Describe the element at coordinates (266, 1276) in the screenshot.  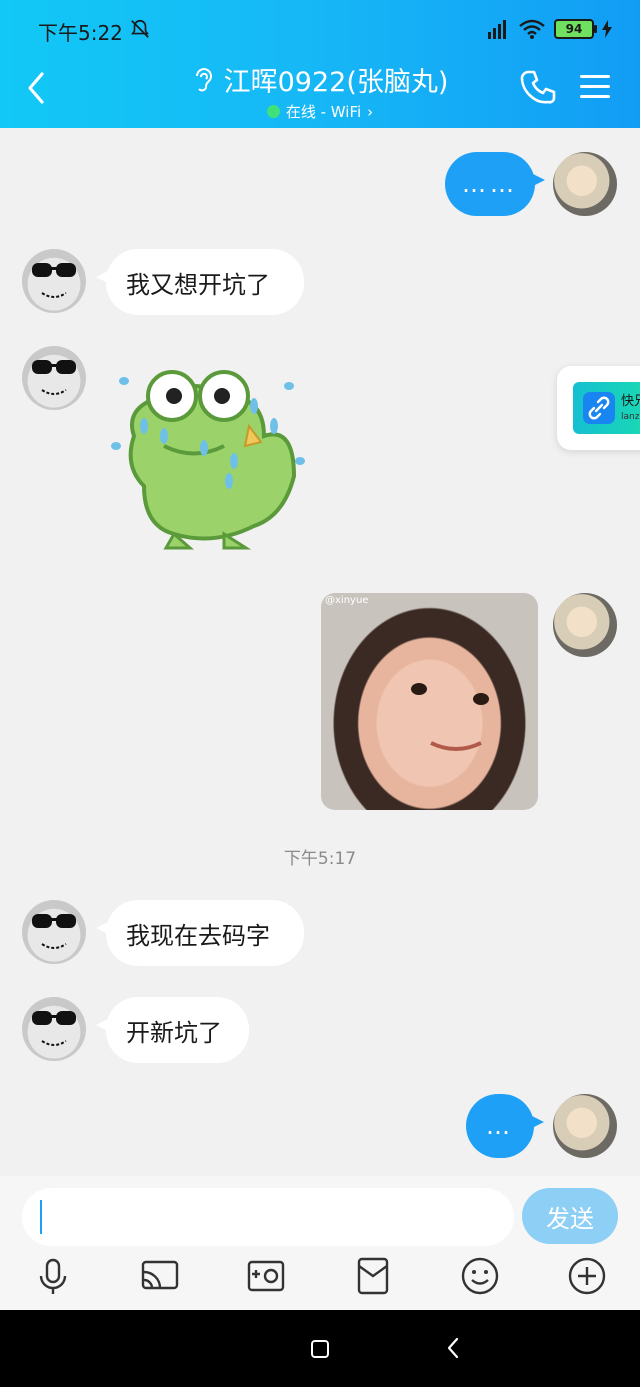
I see `photo-icon` at that location.